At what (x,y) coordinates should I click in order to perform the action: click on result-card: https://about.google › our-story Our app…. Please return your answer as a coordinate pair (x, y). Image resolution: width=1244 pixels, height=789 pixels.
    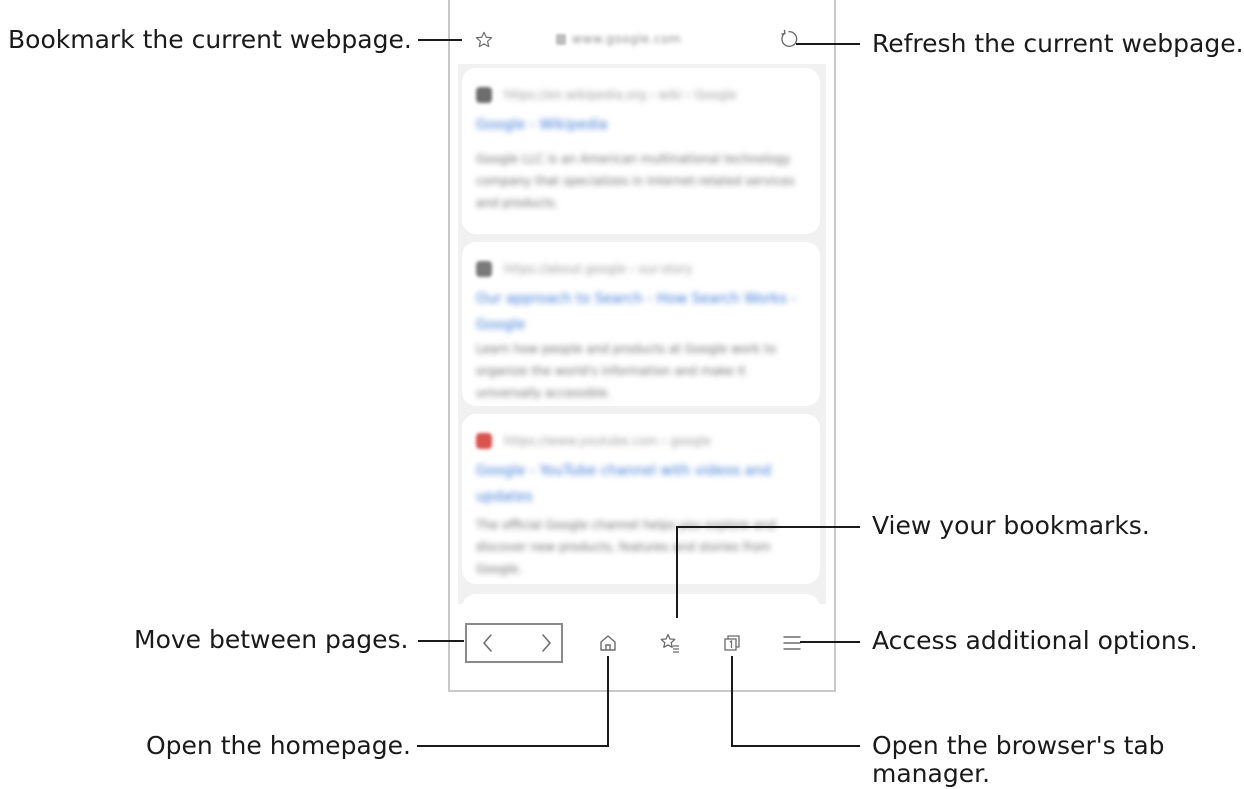
    Looking at the image, I should click on (641, 324).